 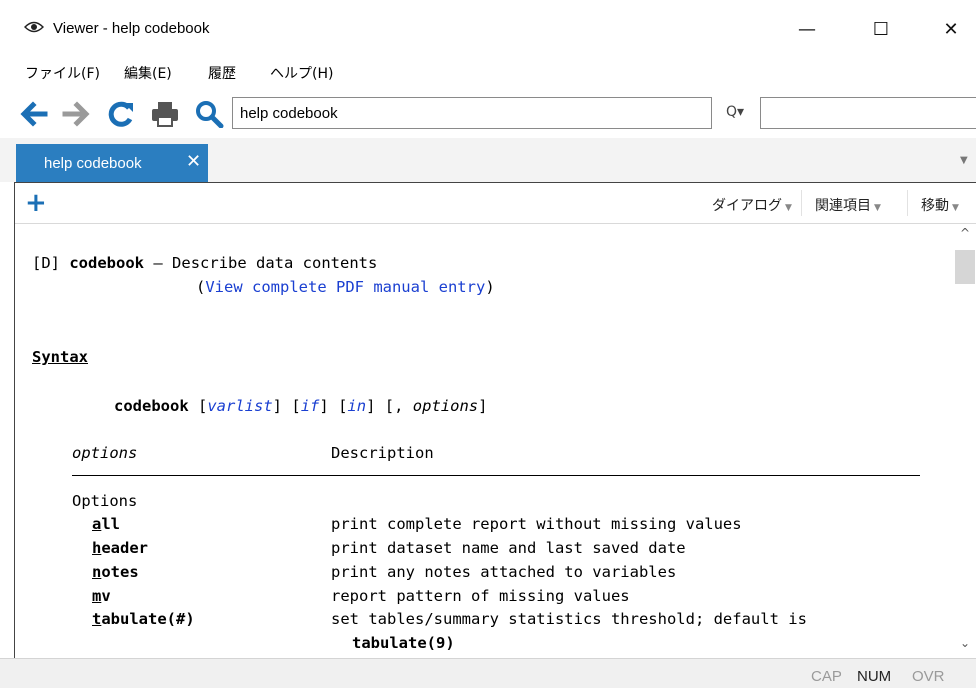 I want to click on command-description: Describe data contents, so click(x=275, y=263).